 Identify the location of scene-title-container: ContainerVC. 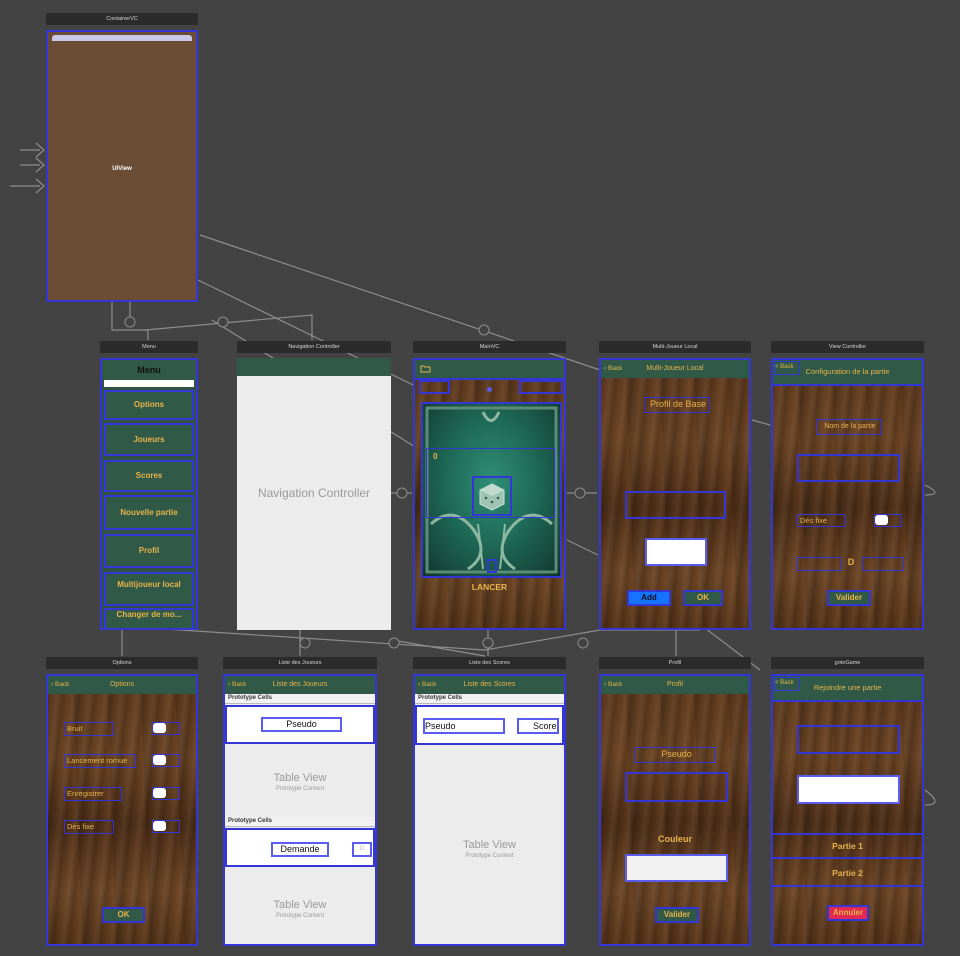
(122, 19).